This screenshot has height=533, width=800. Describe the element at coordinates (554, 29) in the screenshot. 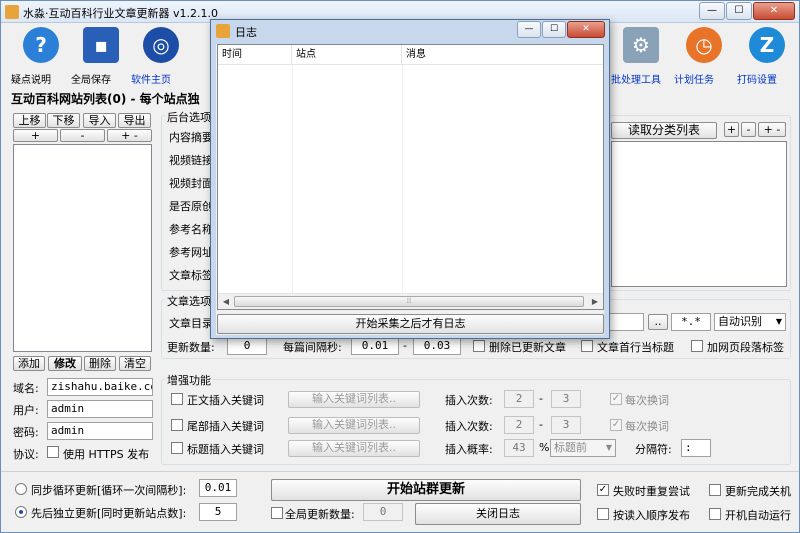

I see `log-maximize-button: ☐` at that location.